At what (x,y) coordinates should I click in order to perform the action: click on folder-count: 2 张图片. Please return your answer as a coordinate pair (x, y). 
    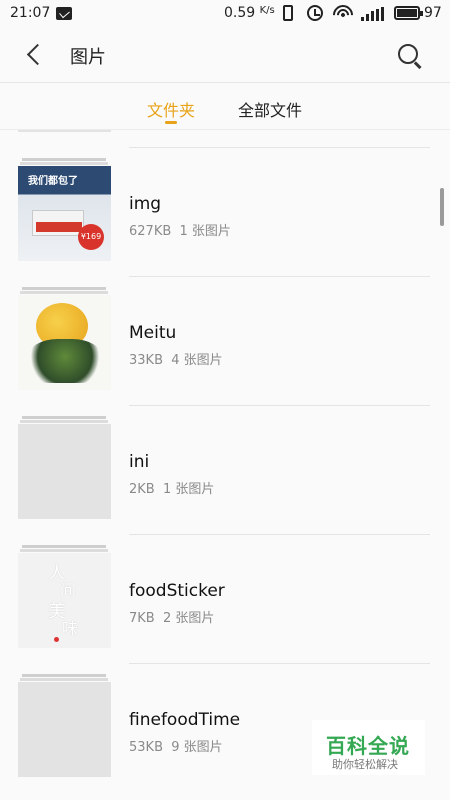
    Looking at the image, I should click on (188, 618).